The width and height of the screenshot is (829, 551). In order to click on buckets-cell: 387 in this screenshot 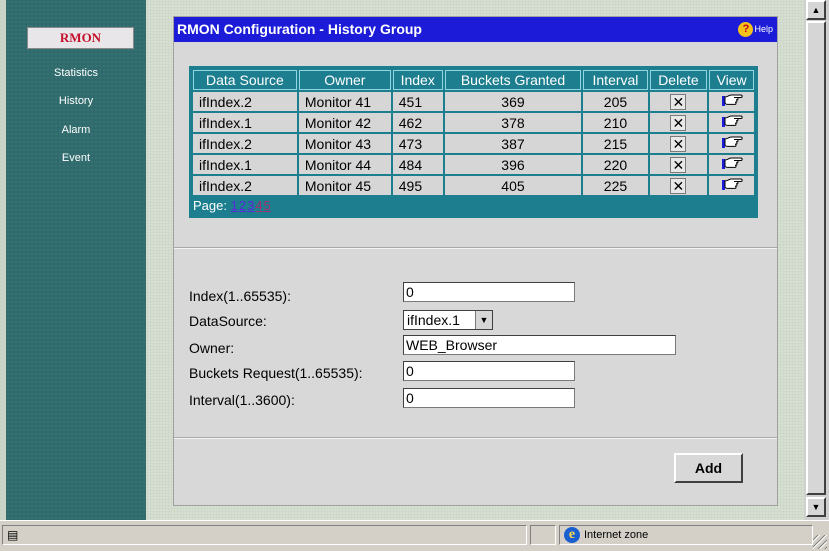, I will do `click(513, 143)`.